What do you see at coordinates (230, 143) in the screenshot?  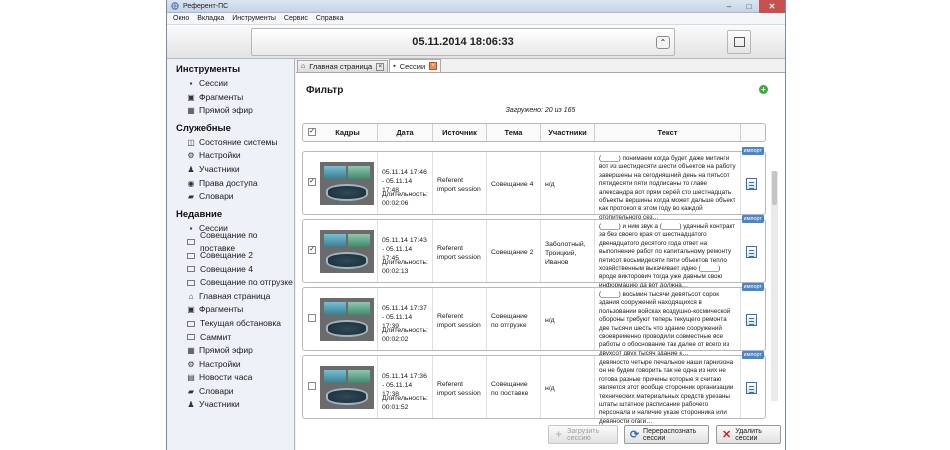 I see `sidebar-item: ◫ Состояние системы` at bounding box center [230, 143].